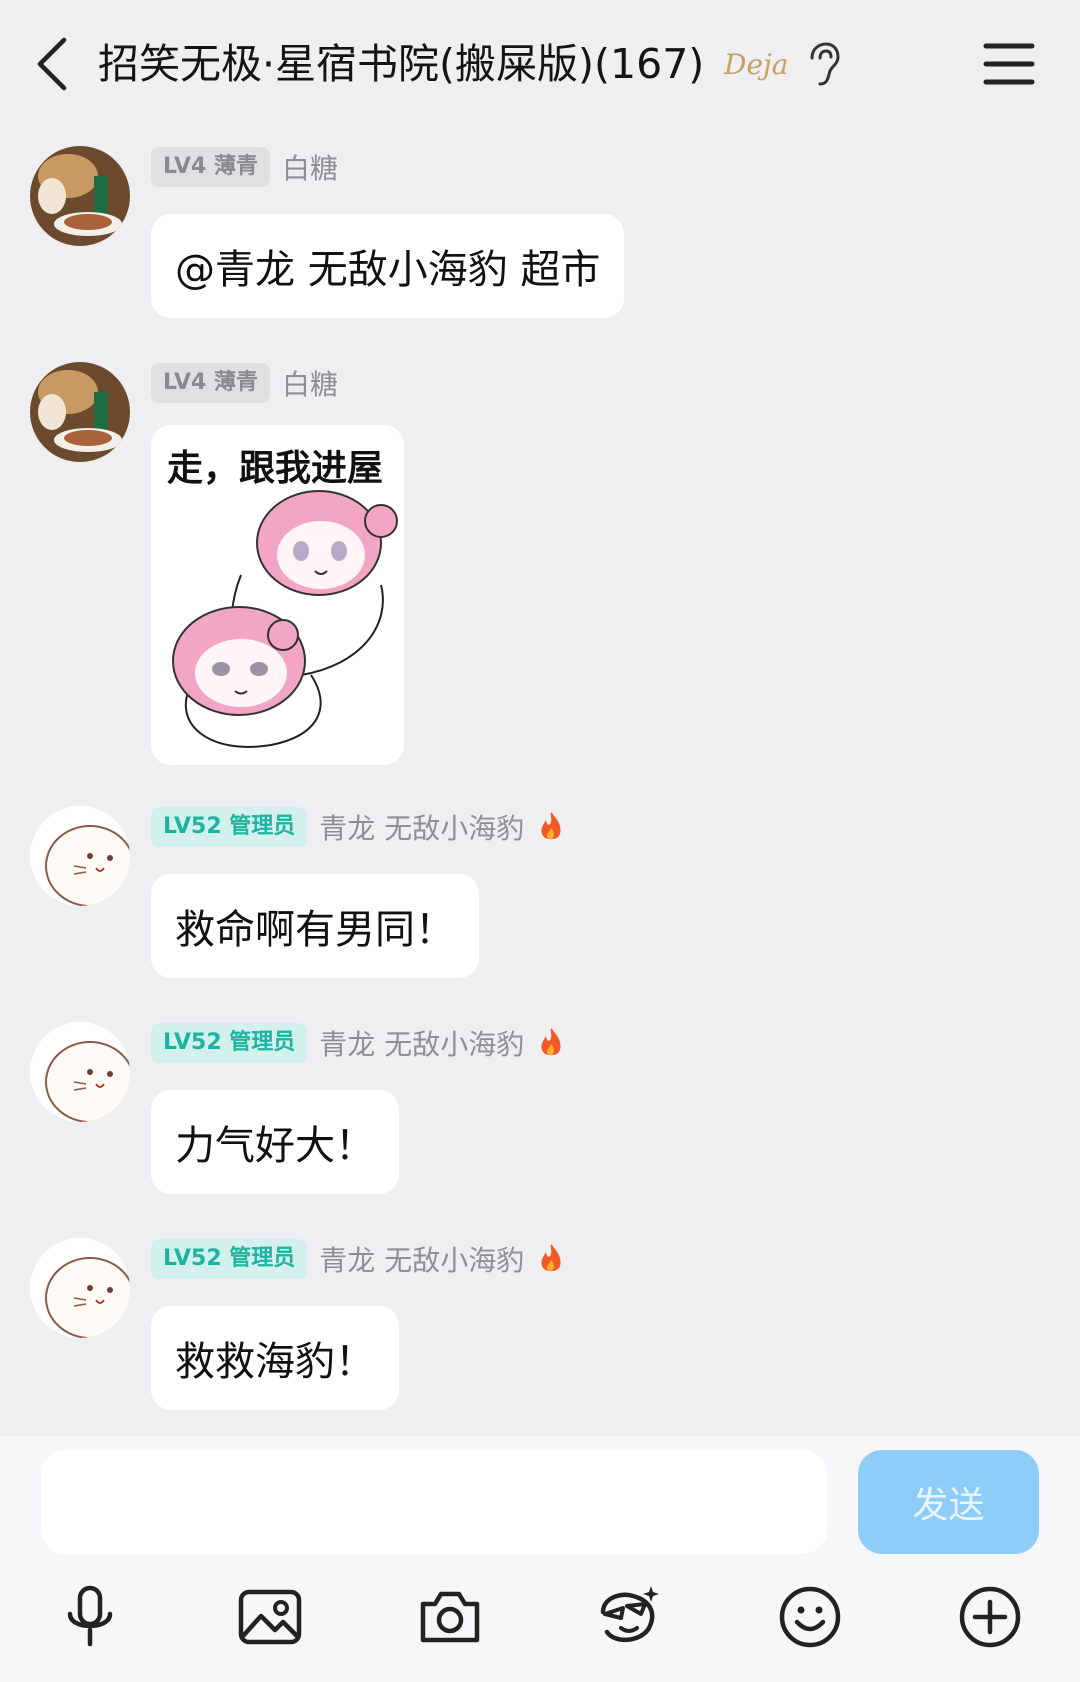  Describe the element at coordinates (55, 64) in the screenshot. I see `back-arrow-icon` at that location.